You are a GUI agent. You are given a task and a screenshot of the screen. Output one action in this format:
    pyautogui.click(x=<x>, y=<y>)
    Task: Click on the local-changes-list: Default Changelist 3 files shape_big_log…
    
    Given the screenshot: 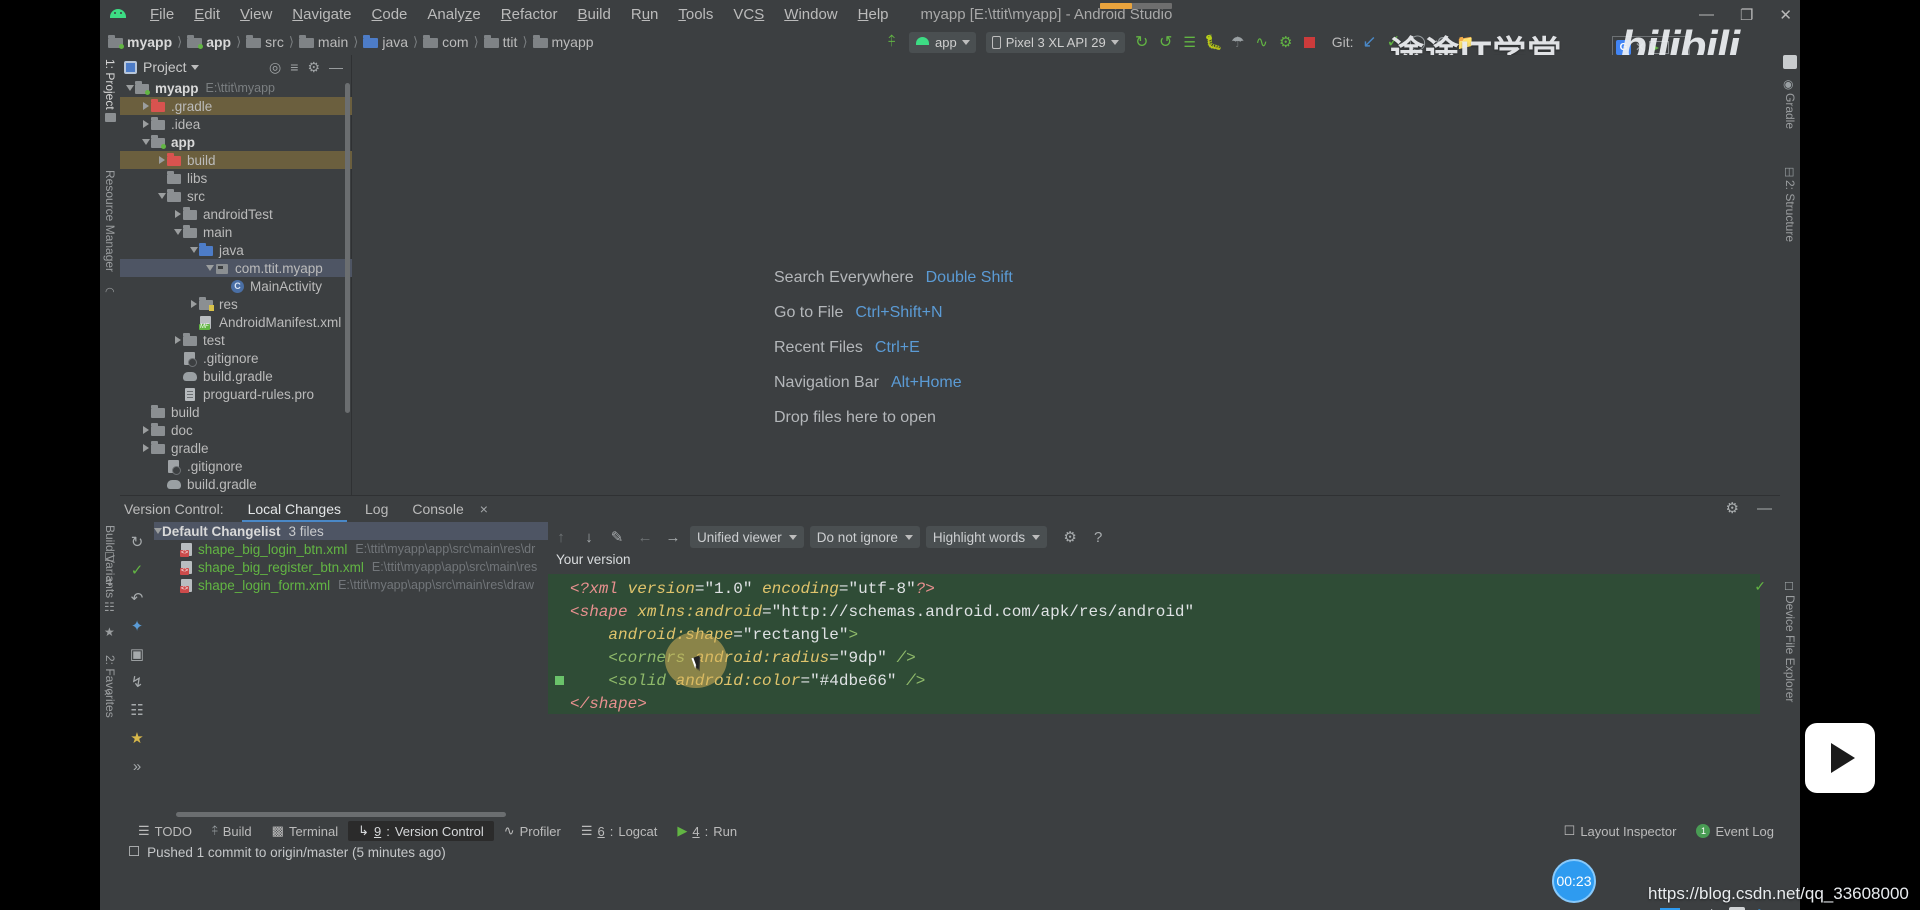 What is the action you would take?
    pyautogui.click(x=351, y=671)
    